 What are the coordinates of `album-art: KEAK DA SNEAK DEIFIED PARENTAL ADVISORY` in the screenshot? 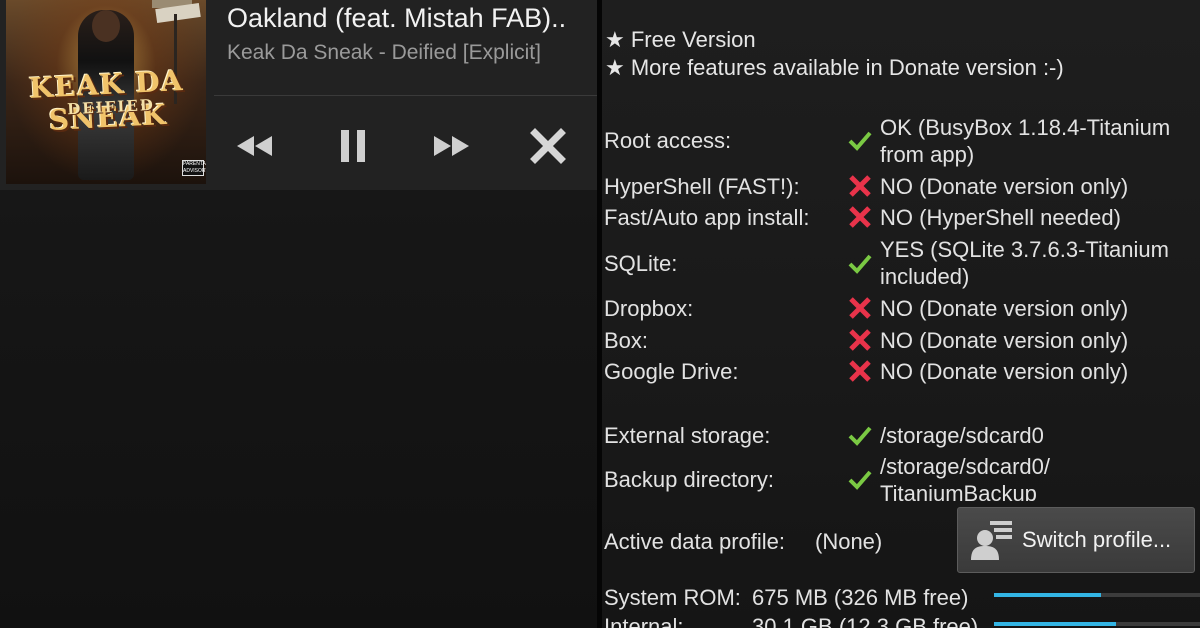 It's located at (106, 92).